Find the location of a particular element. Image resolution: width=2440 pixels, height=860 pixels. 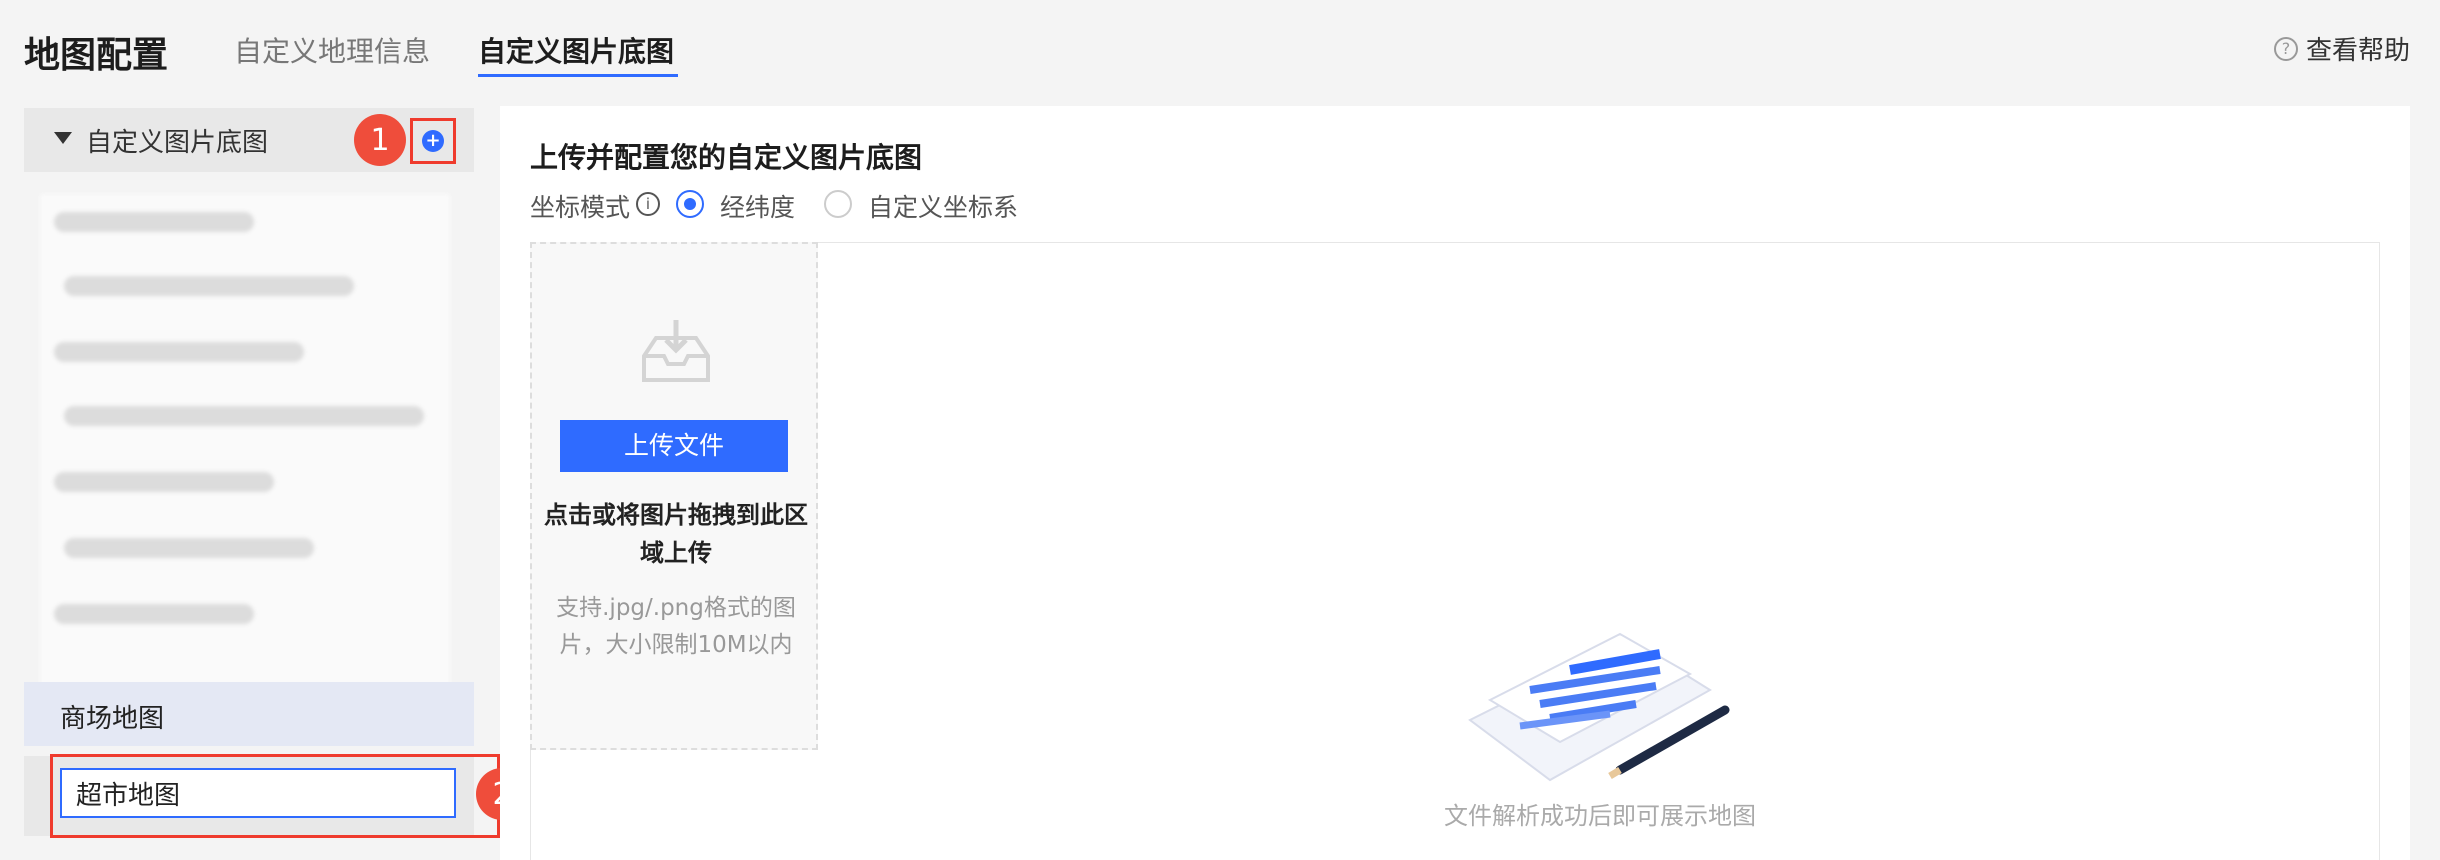

step-marker-1: 1 is located at coordinates (380, 140).